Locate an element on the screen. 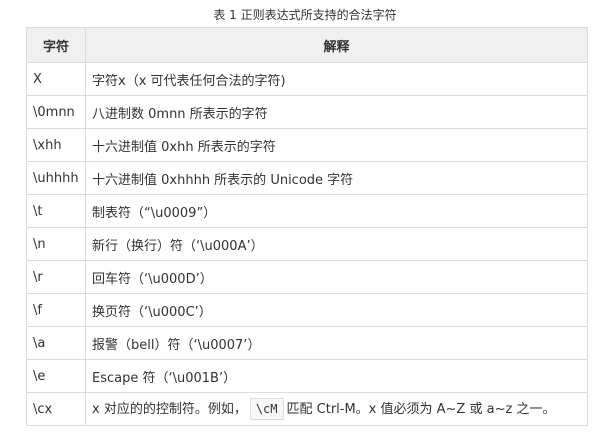 This screenshot has width=610, height=448. cell-desc: 新行（换行）符（‘\u000A’） is located at coordinates (336, 244).